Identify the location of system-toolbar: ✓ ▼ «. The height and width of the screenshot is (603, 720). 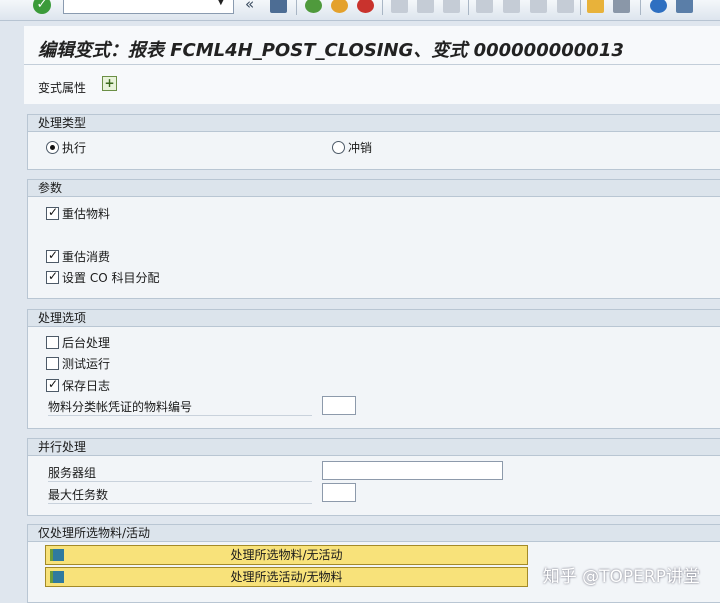
(360, 10).